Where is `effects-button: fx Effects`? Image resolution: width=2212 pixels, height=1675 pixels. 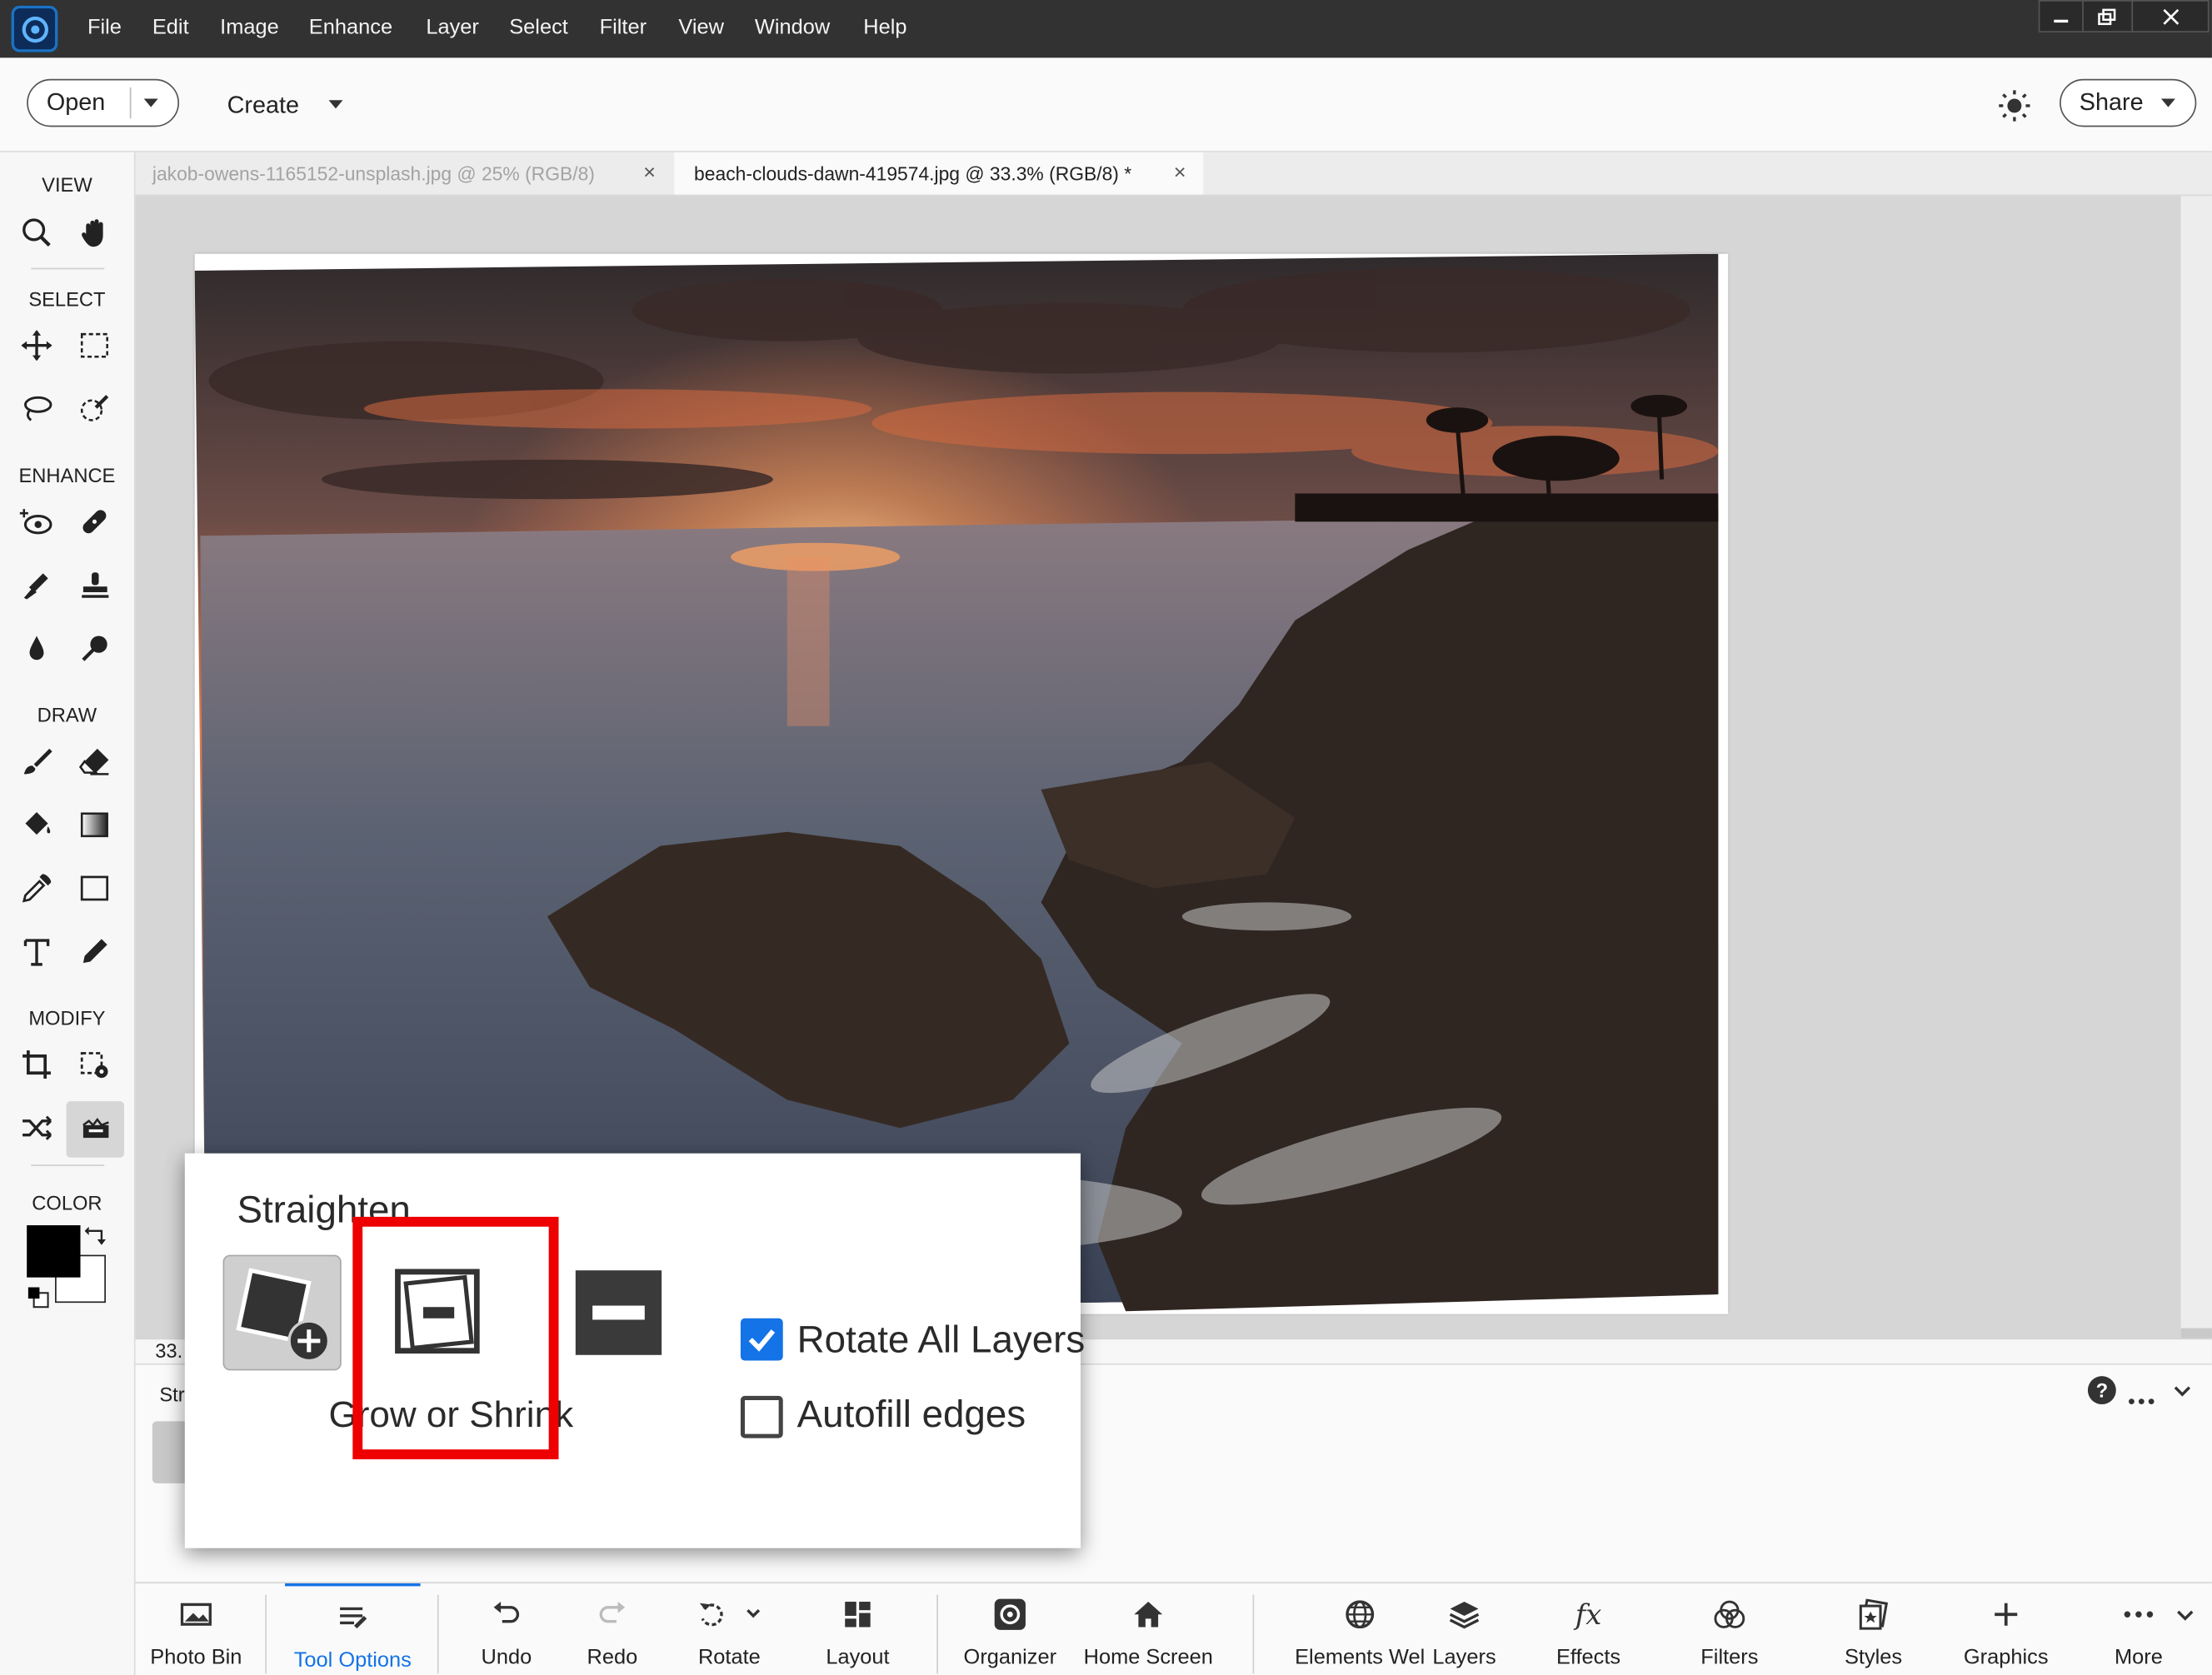 effects-button: fx Effects is located at coordinates (1588, 1629).